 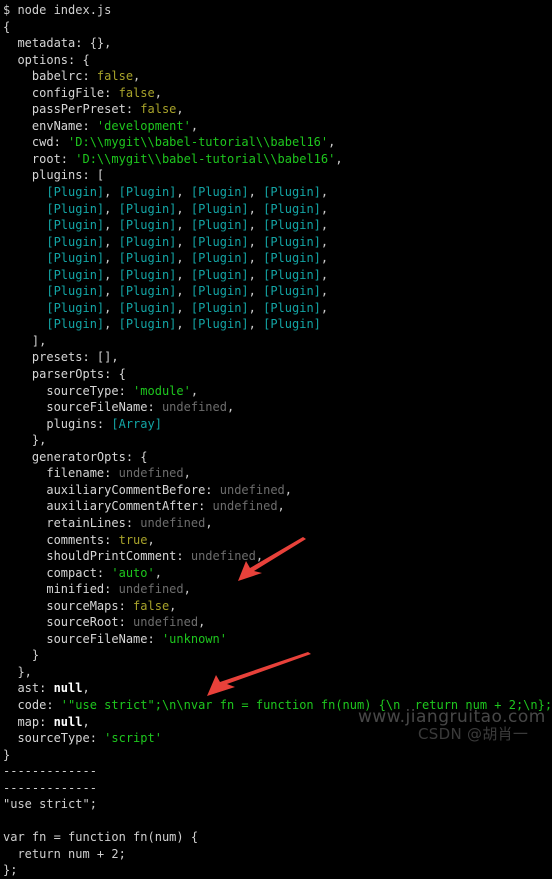 I want to click on console-line-map: map: null,, so click(x=276, y=722).